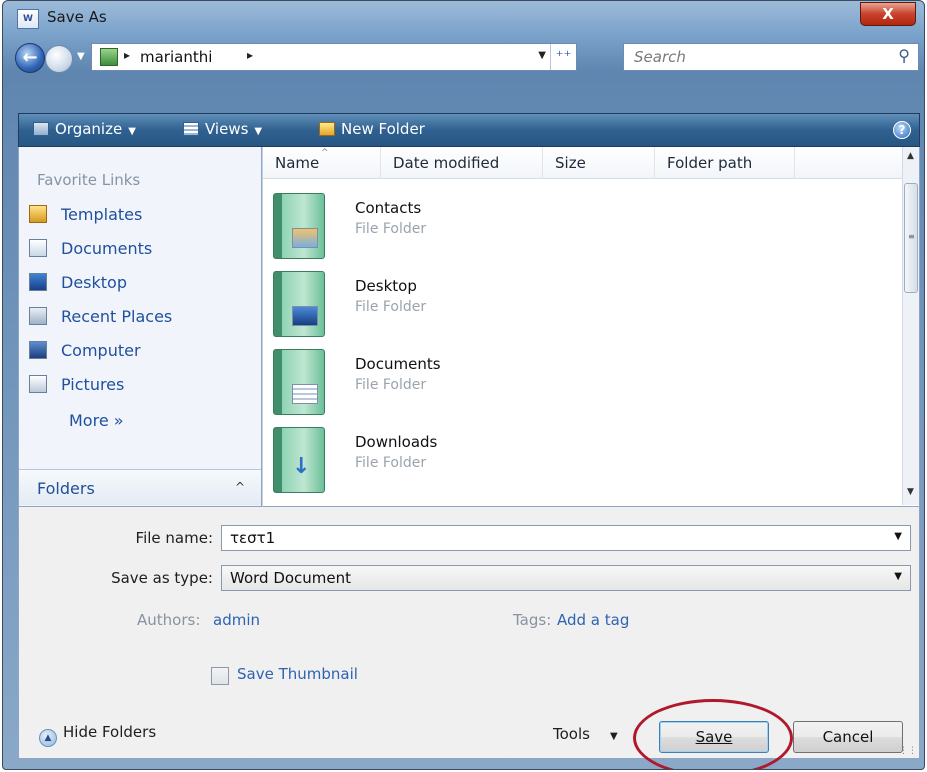 The width and height of the screenshot is (927, 772). What do you see at coordinates (38, 384) in the screenshot?
I see `pictures-icon` at bounding box center [38, 384].